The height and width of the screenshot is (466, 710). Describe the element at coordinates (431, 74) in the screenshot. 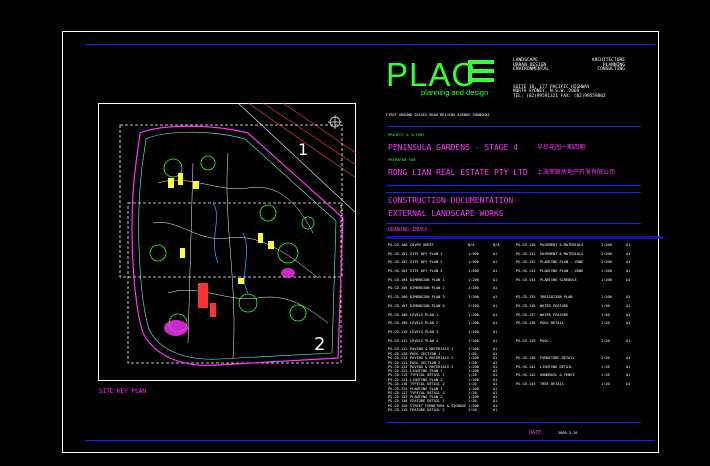

I see `company-logo: PLAC` at that location.